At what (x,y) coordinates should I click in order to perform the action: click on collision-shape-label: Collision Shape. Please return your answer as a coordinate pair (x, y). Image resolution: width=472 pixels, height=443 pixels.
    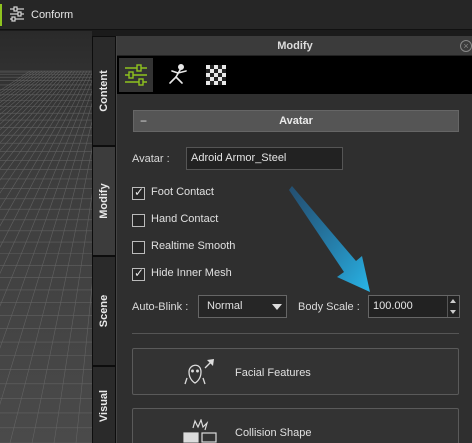
    Looking at the image, I should click on (273, 433).